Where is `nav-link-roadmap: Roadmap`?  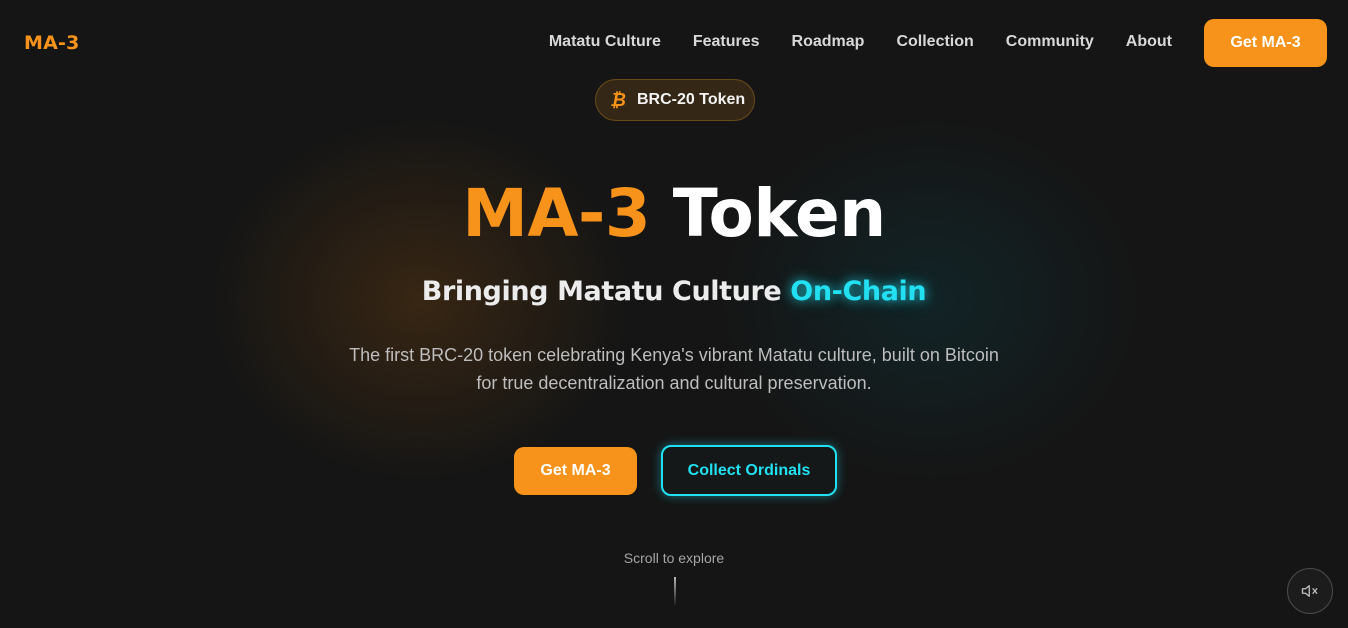 nav-link-roadmap: Roadmap is located at coordinates (828, 42).